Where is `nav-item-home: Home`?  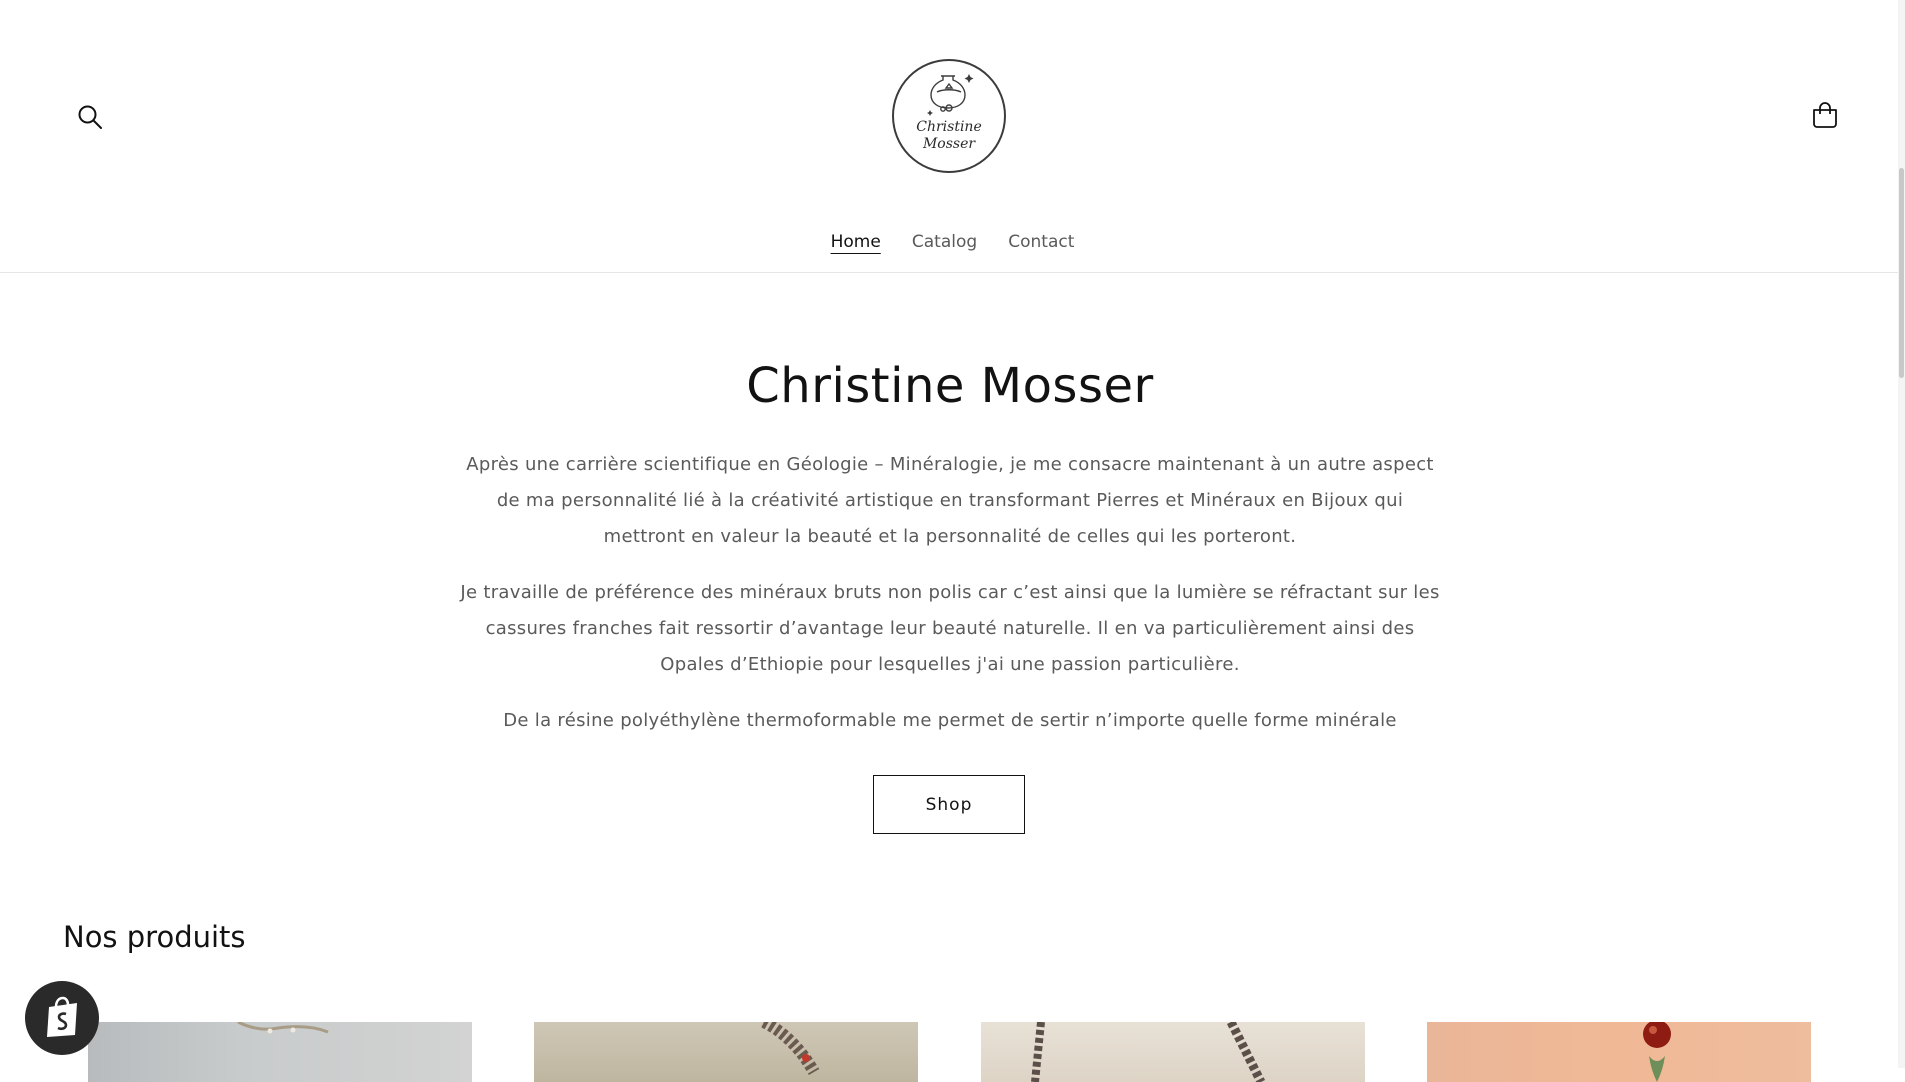
nav-item-home: Home is located at coordinates (856, 242).